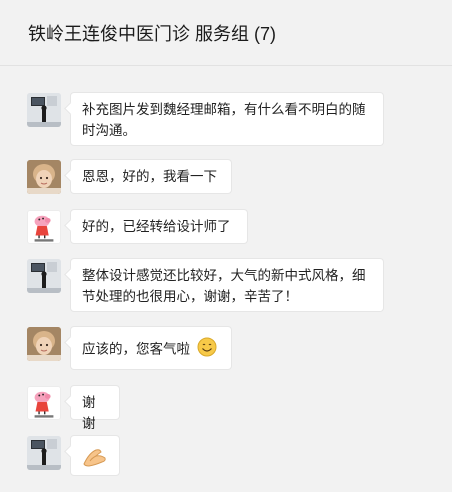 The width and height of the screenshot is (452, 492). Describe the element at coordinates (224, 286) in the screenshot. I see `message-text: 整体设计感觉还比较好，大气的新中式风格，细节处理的也很用心，谢谢，辛苦了！` at that location.